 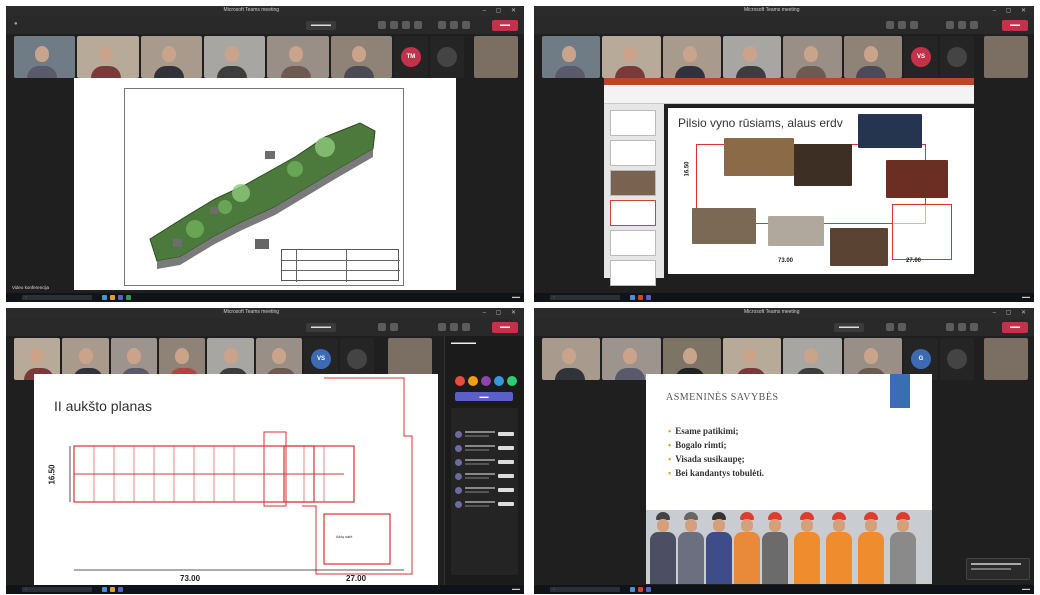 I want to click on more-icon, so click(x=418, y=25).